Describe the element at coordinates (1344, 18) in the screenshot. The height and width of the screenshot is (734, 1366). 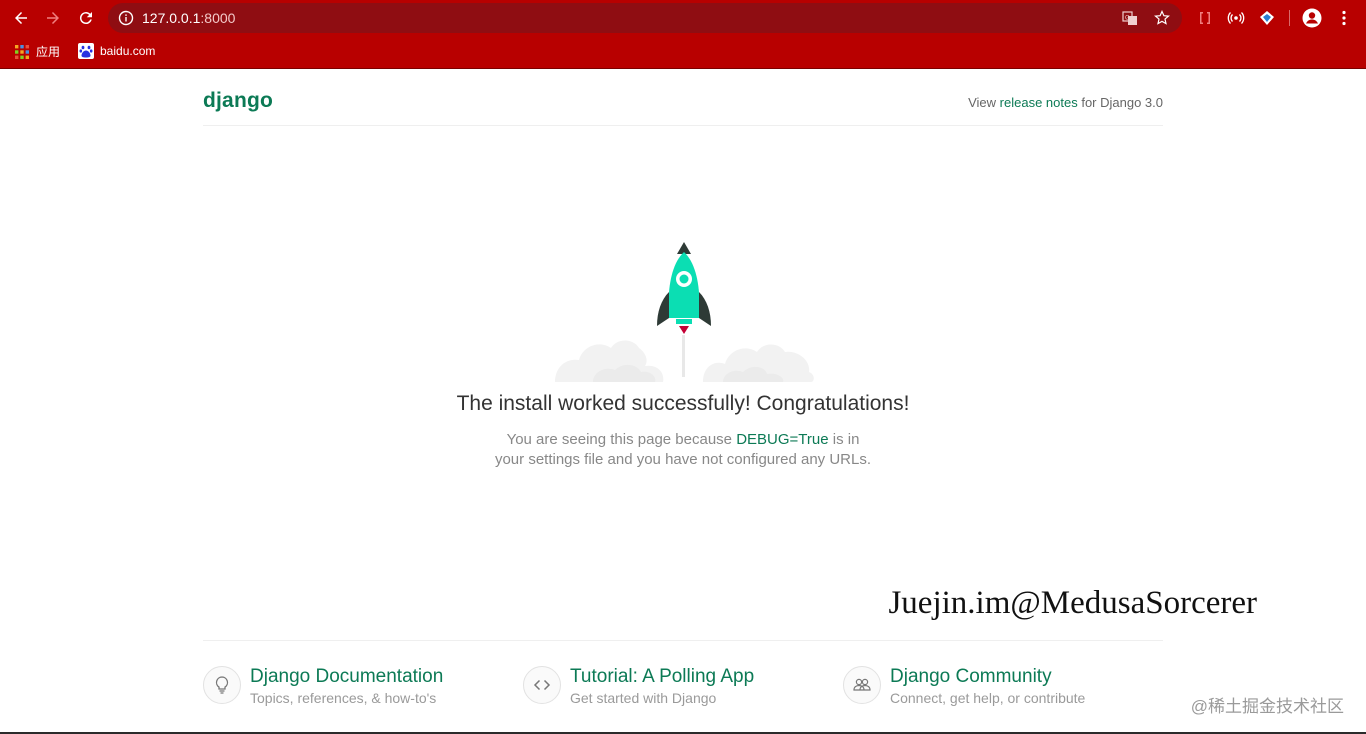
I see `menu-kebab-icon` at that location.